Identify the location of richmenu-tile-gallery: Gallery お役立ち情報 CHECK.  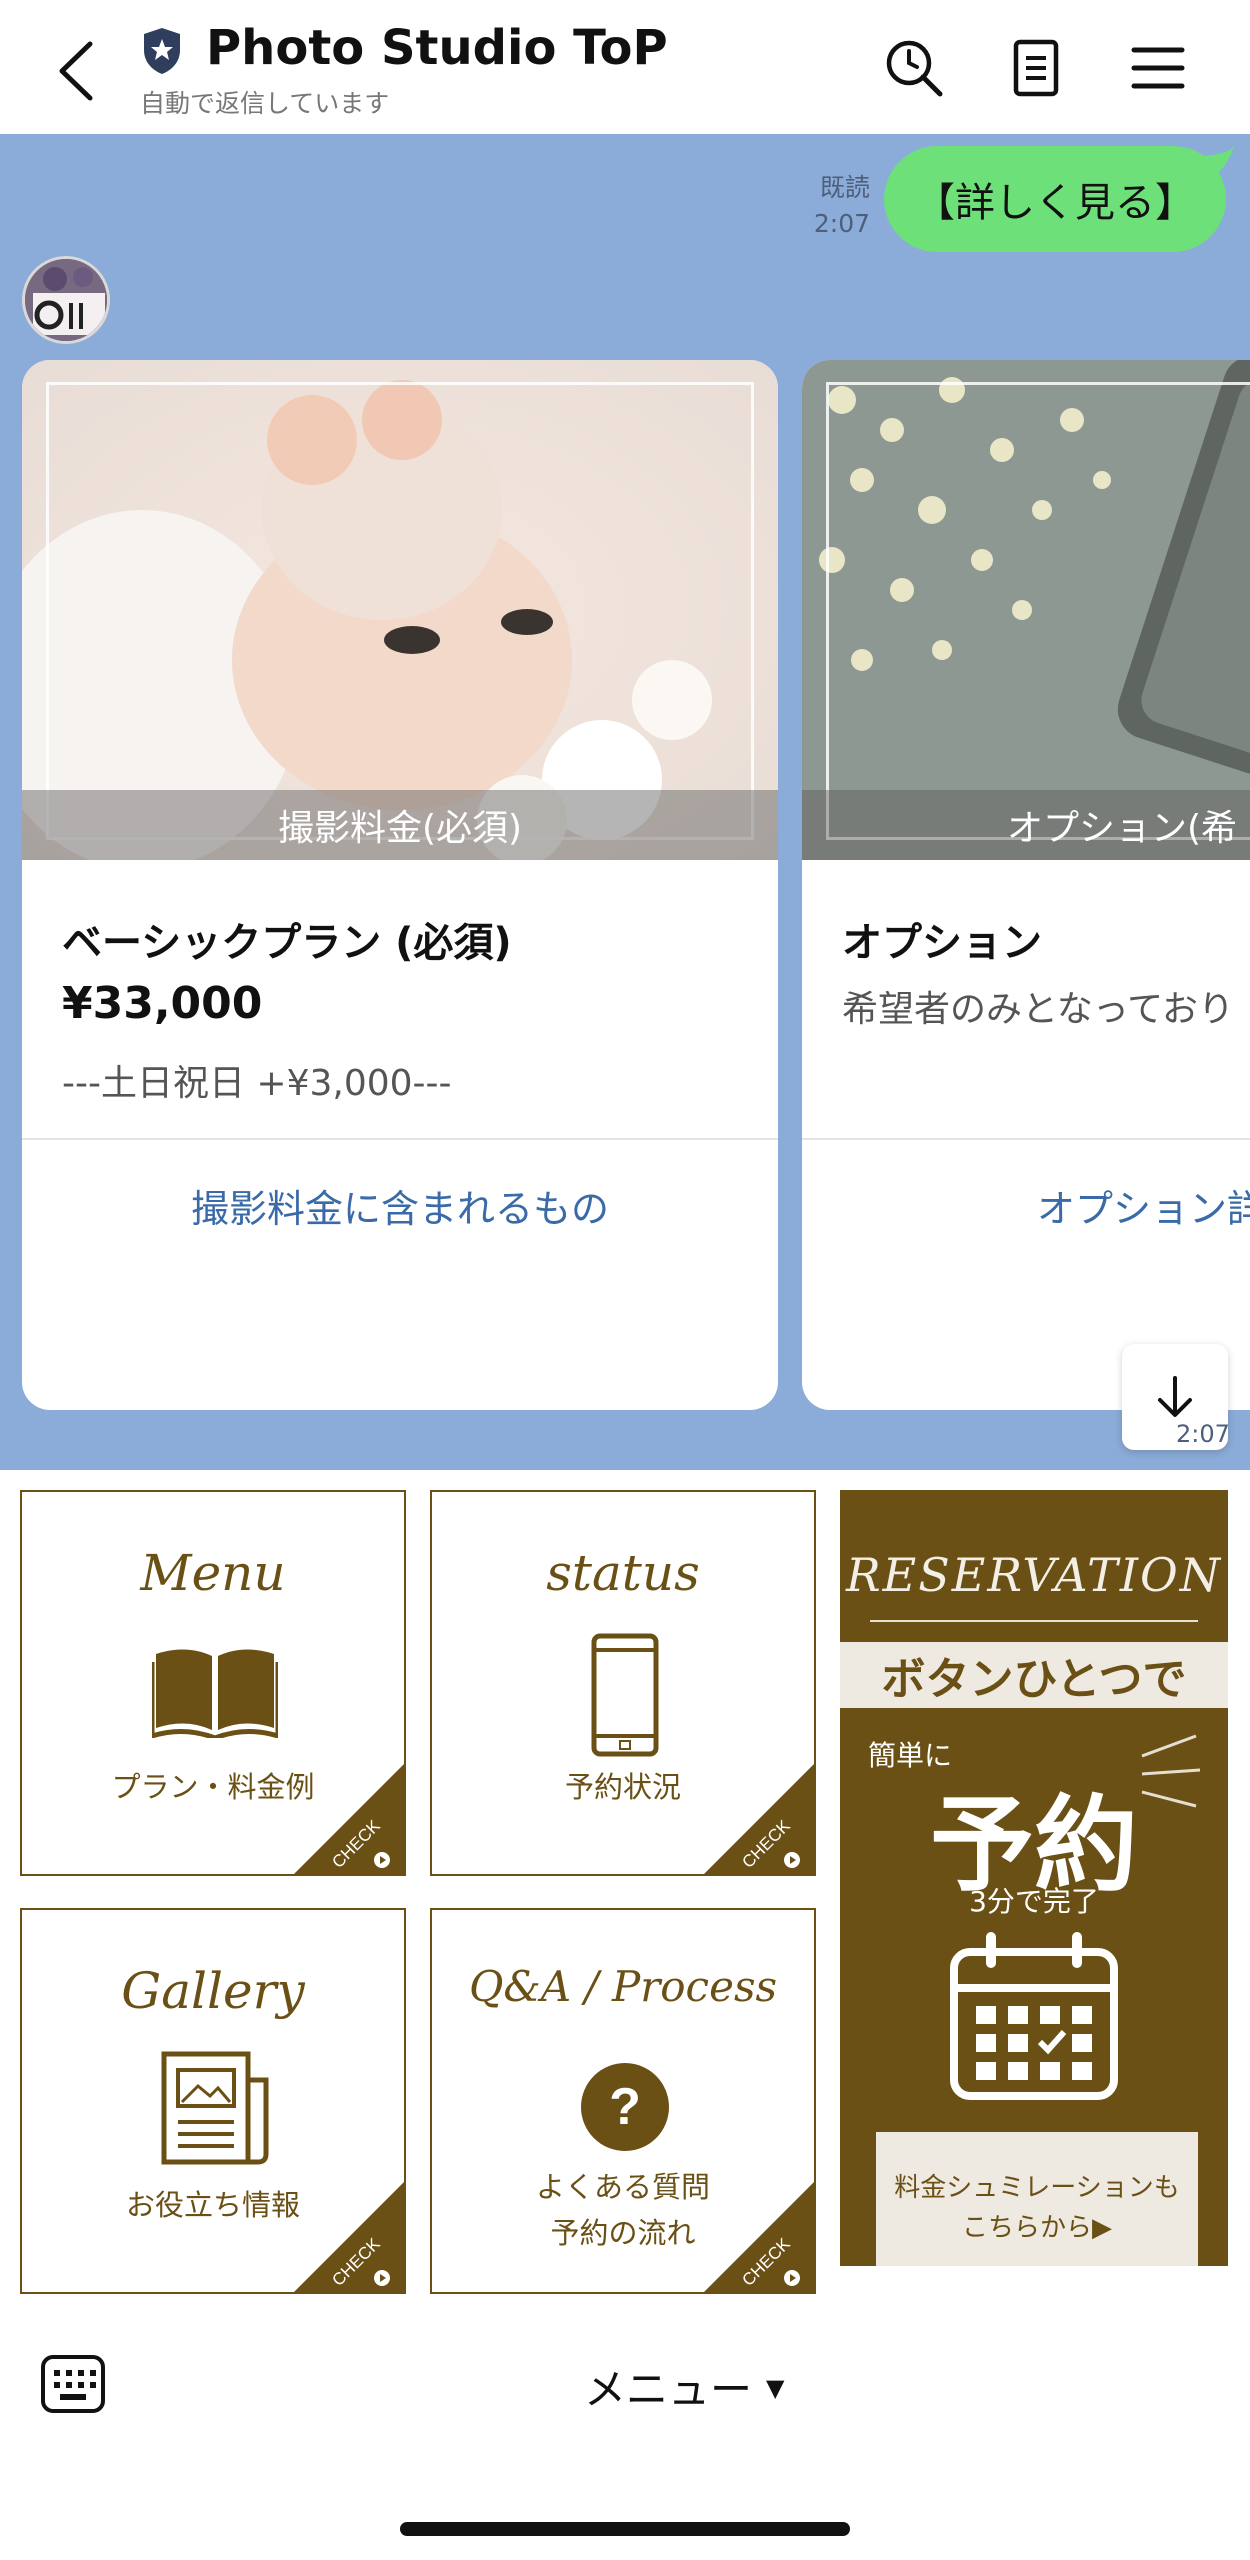
(213, 2101).